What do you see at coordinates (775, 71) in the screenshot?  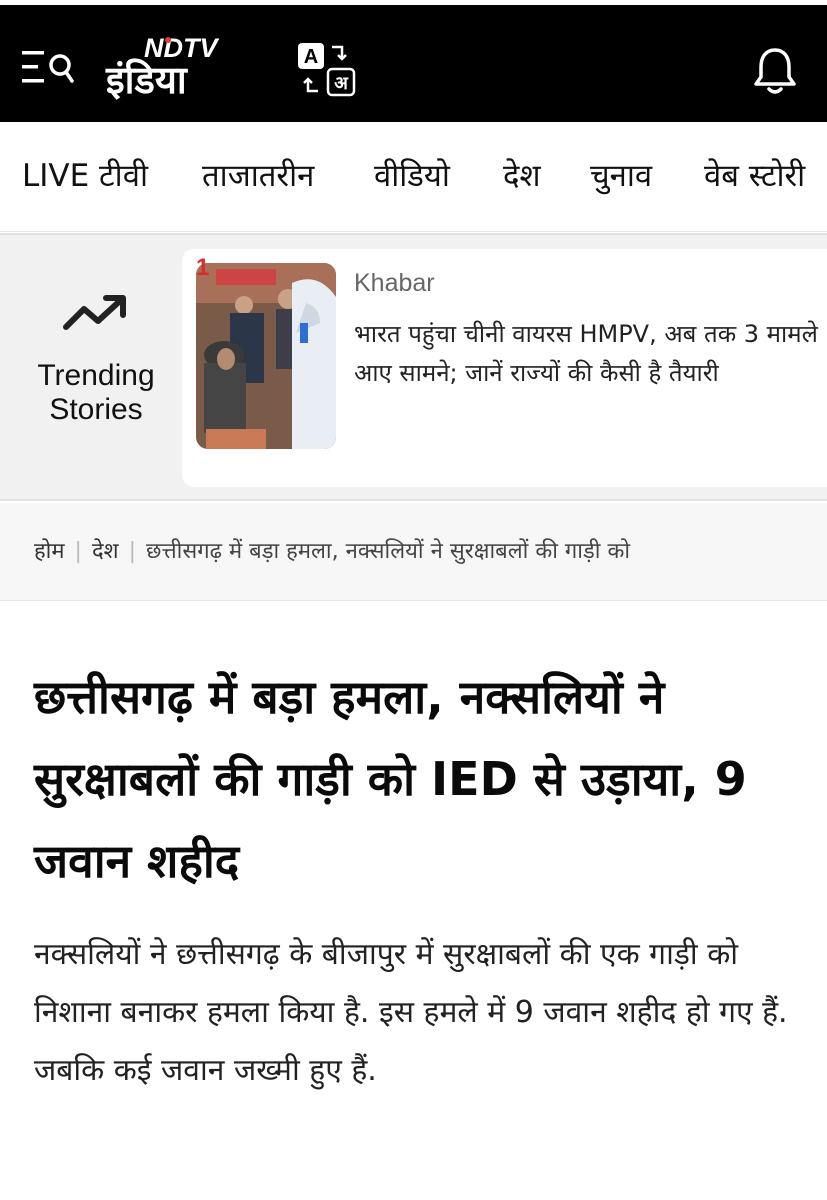 I see `bell-icon` at bounding box center [775, 71].